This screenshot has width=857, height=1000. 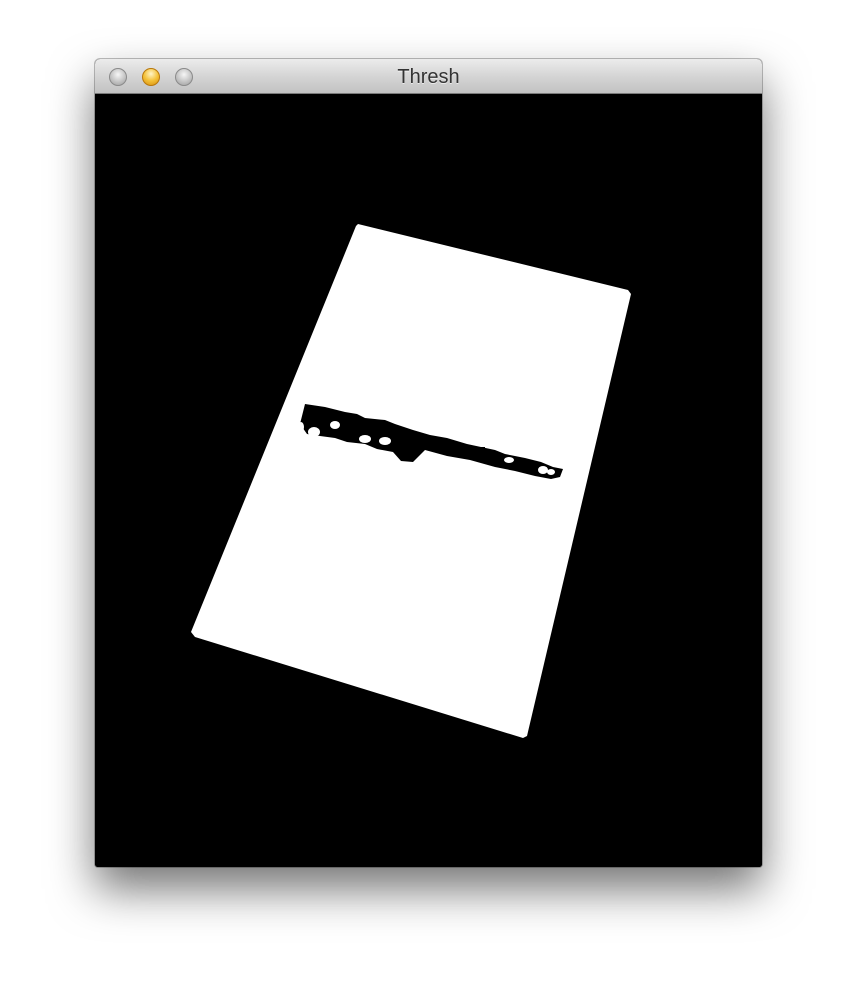 I want to click on title-bar: Thresh, so click(x=428, y=76).